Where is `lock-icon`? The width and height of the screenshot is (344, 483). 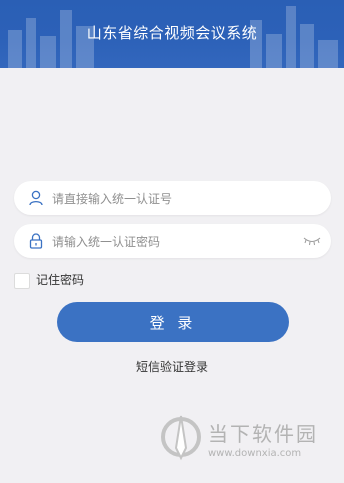
lock-icon is located at coordinates (36, 241).